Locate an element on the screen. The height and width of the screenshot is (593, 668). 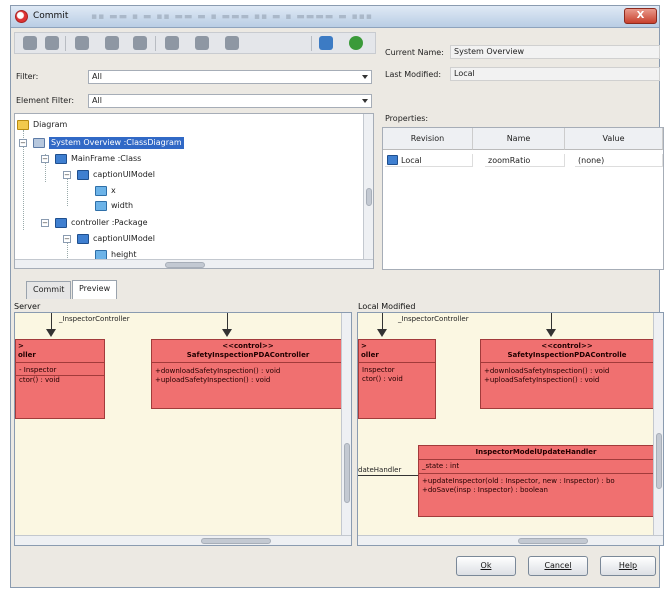
class-operation: +downloadSafetyInspection() : void is located at coordinates (547, 371).